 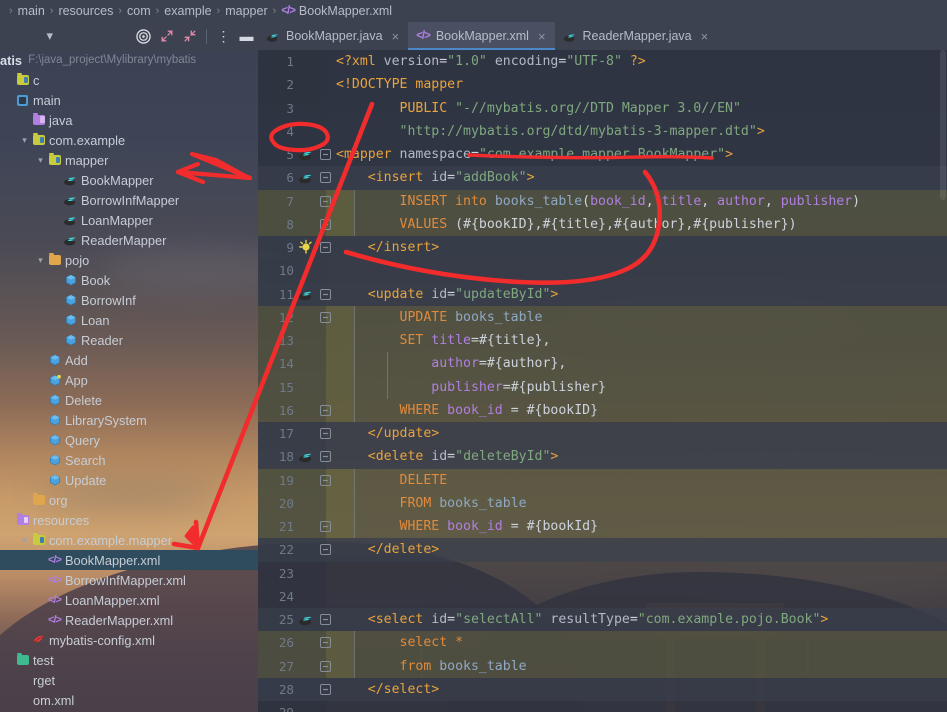 What do you see at coordinates (602, 178) in the screenshot?
I see `code-line: 6 <insert id="addBook">` at bounding box center [602, 178].